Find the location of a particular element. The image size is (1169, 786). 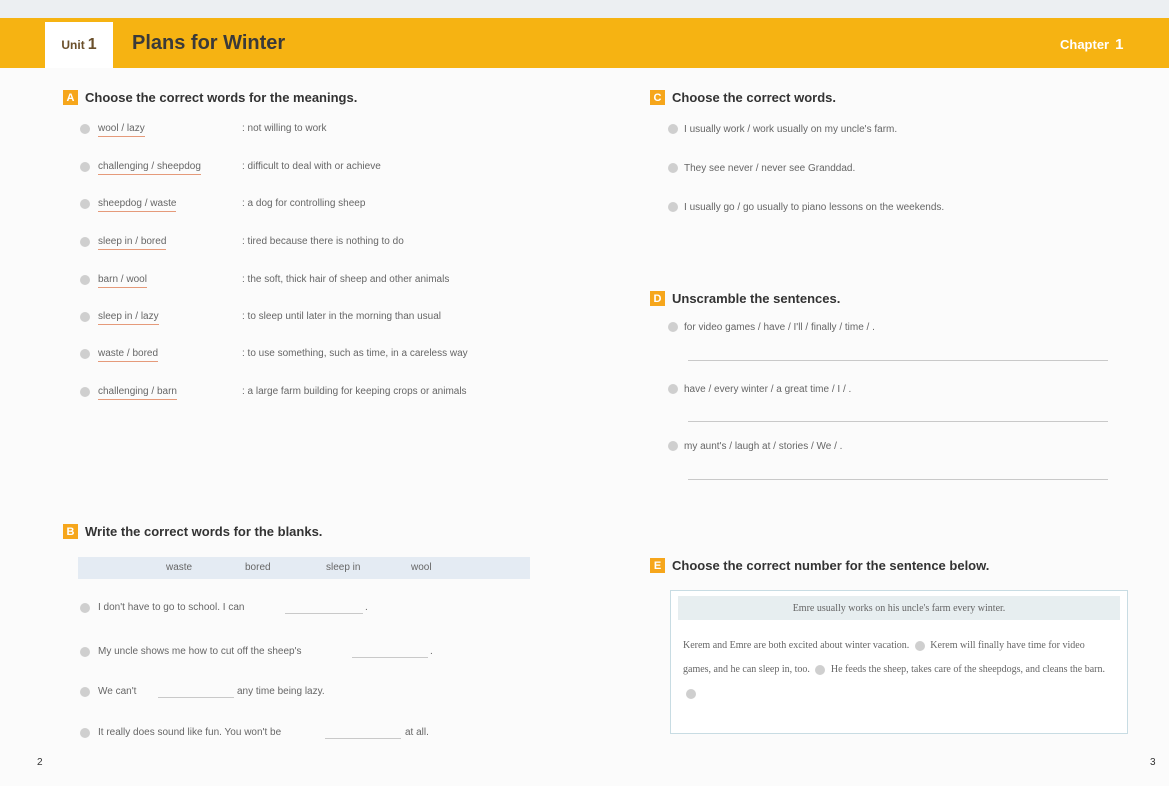

chapter-text: Chapter is located at coordinates (1085, 44).